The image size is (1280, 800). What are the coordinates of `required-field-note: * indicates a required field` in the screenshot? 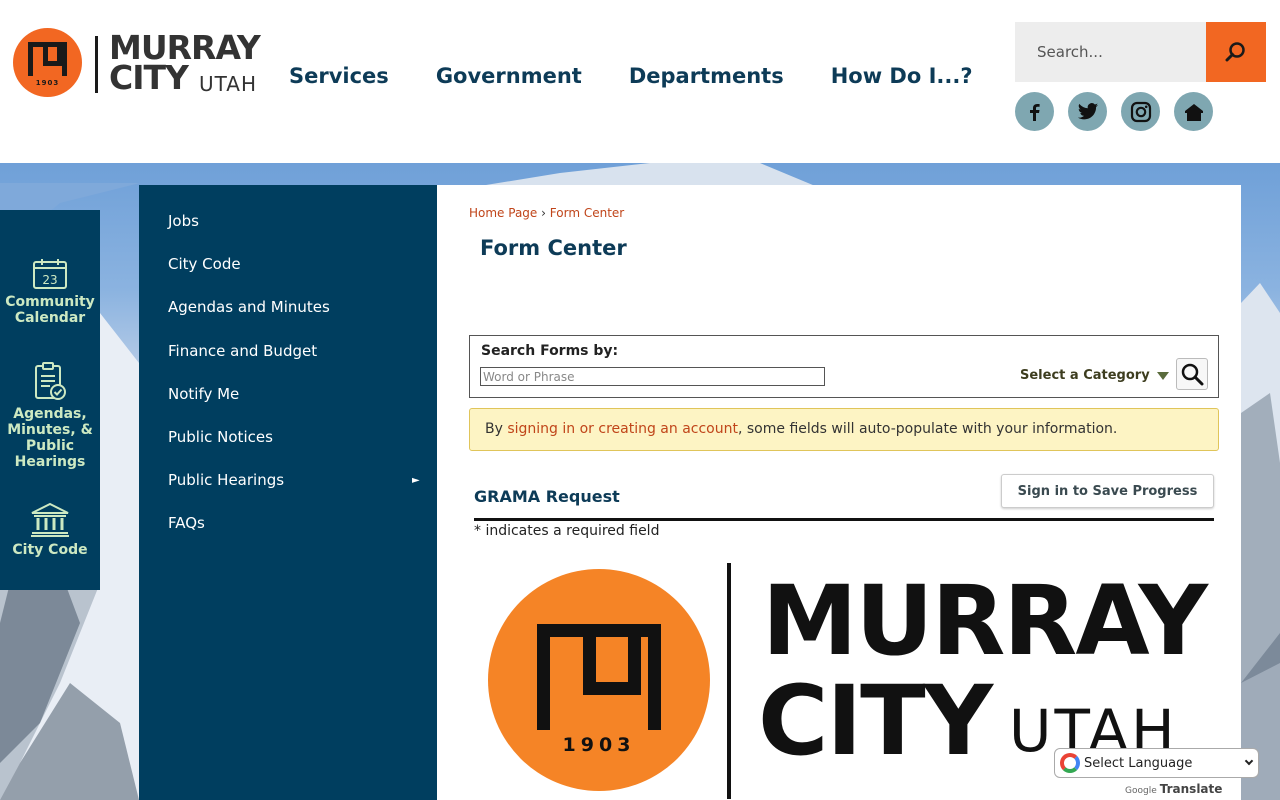 It's located at (567, 531).